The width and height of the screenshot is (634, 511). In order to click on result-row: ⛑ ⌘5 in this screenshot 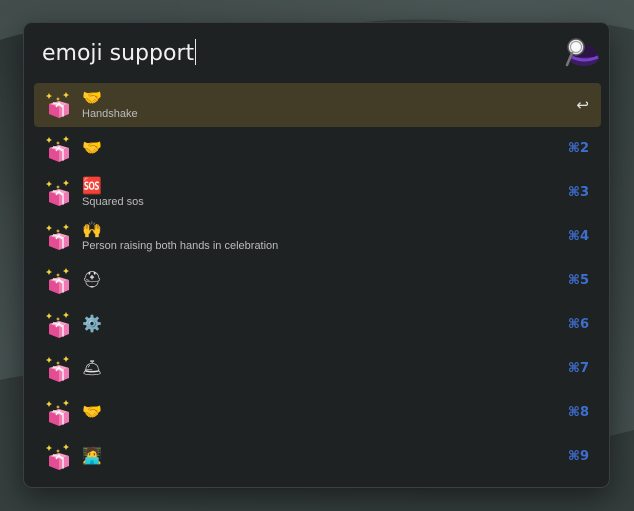, I will do `click(317, 281)`.